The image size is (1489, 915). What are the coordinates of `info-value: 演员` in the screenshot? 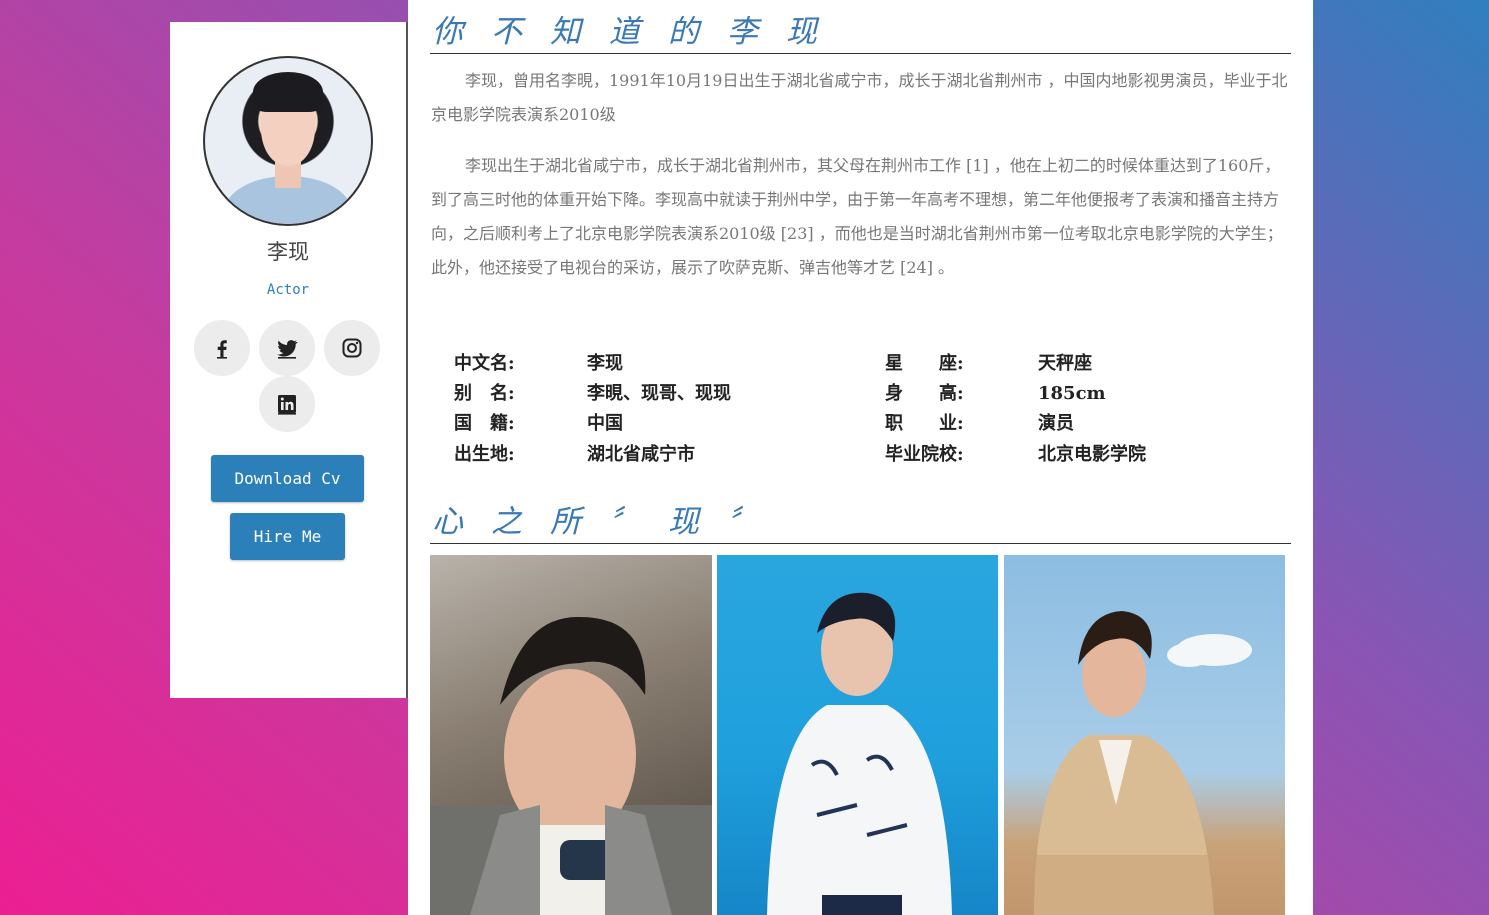 It's located at (1056, 423).